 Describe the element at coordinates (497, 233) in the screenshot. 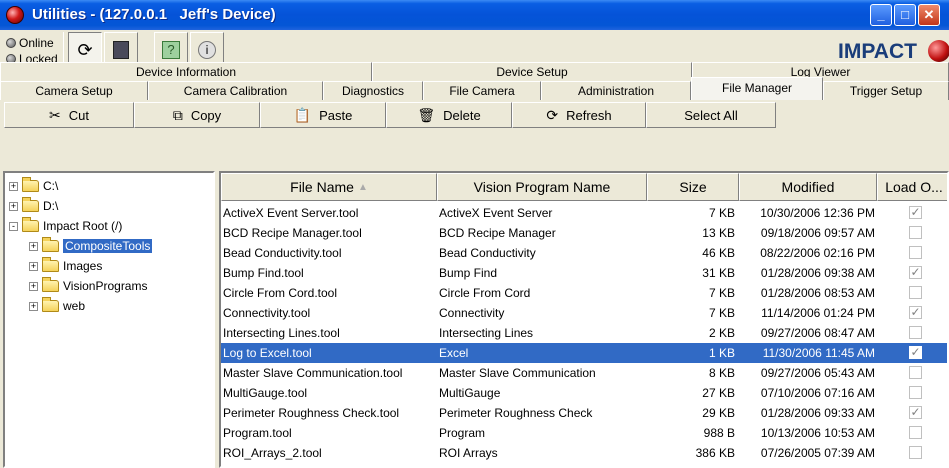

I see `cell-vision-program-name: BCD Recipe Manager` at that location.